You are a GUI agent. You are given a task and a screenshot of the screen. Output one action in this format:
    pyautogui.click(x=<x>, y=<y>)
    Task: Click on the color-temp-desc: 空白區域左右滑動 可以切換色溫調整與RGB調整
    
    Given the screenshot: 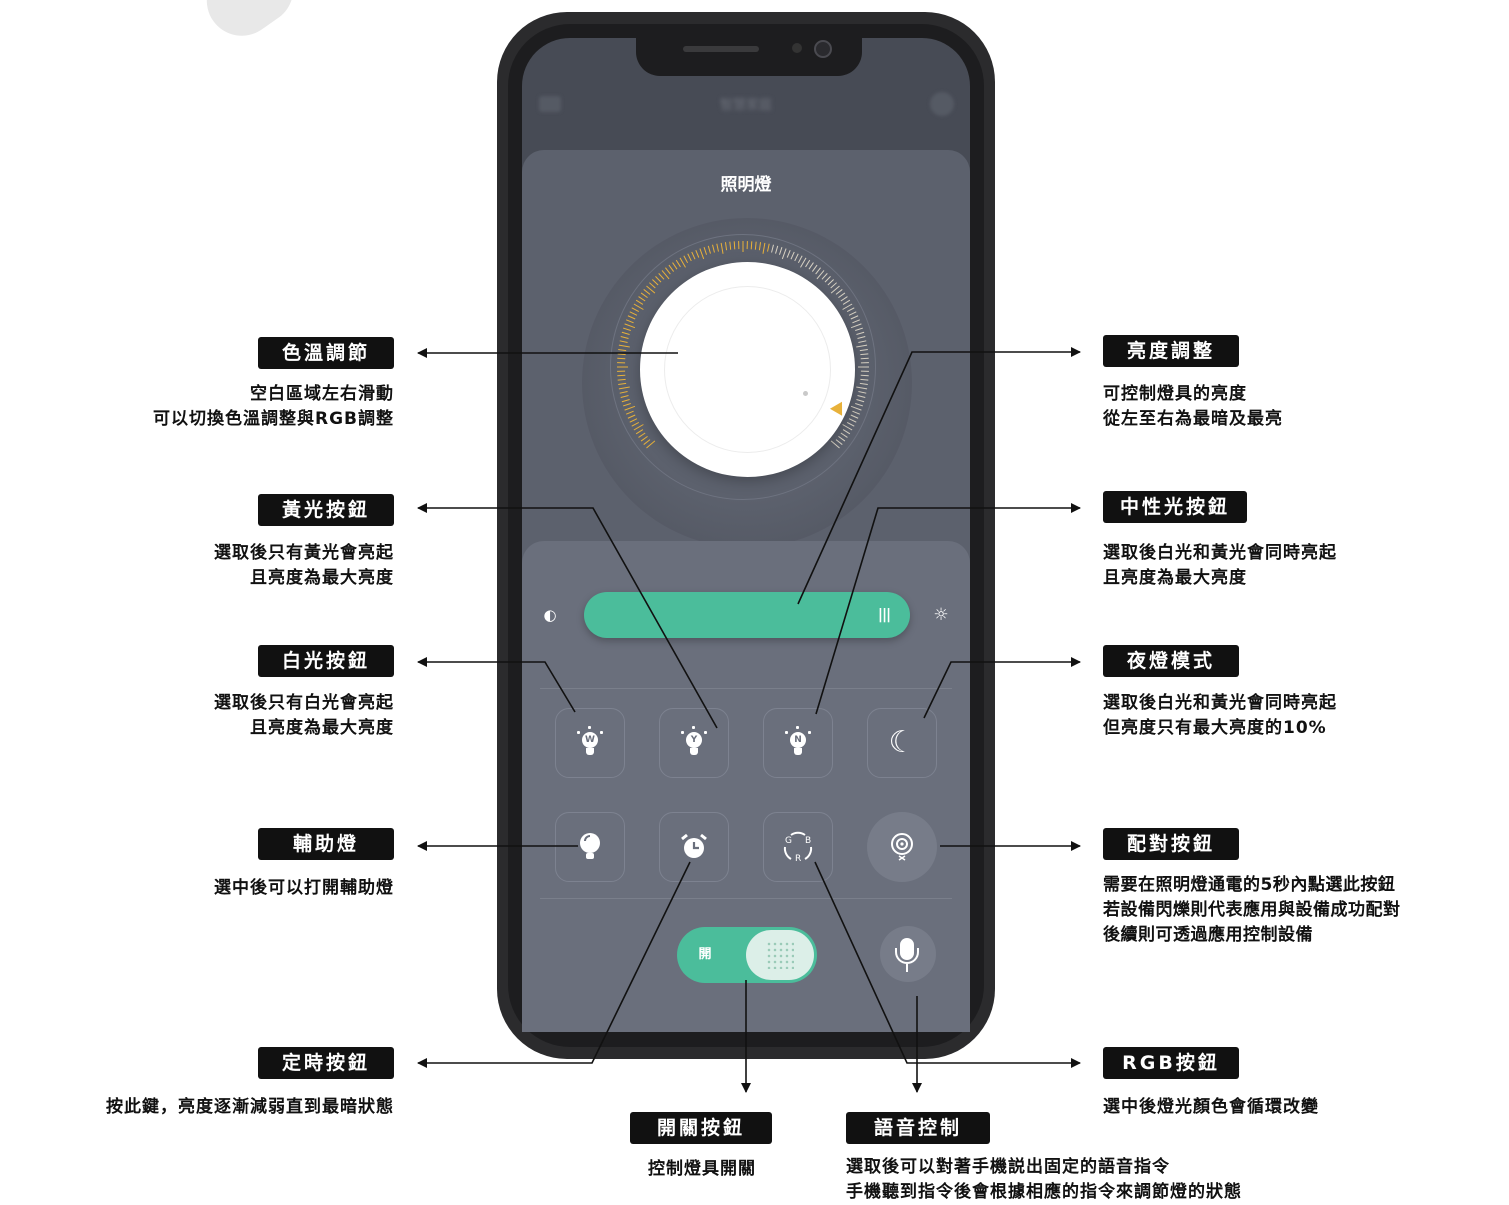 What is the action you would take?
    pyautogui.click(x=273, y=406)
    